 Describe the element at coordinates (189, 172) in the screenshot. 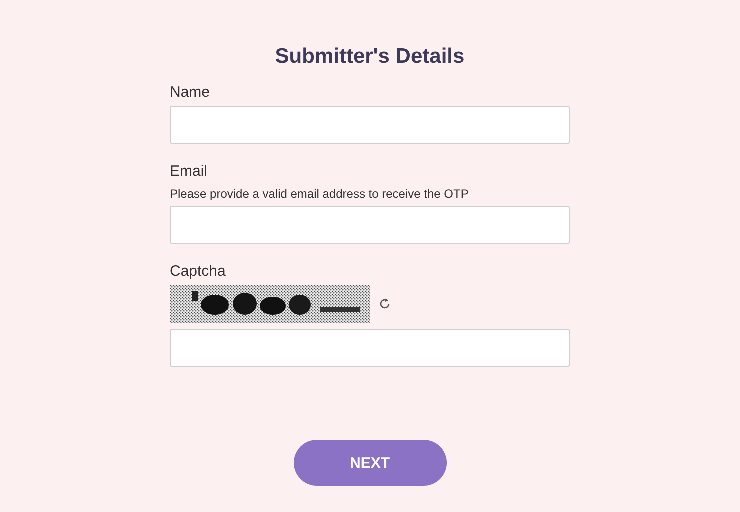

I see `field-label: Email` at that location.